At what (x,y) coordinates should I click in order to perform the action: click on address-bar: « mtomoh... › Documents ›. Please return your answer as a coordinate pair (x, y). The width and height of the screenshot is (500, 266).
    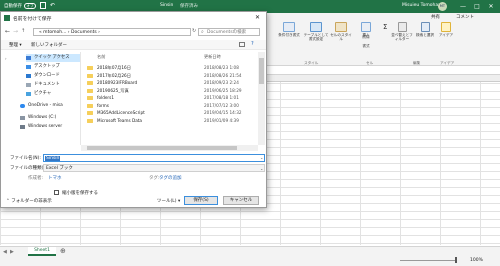
    Looking at the image, I should click on (112, 32).